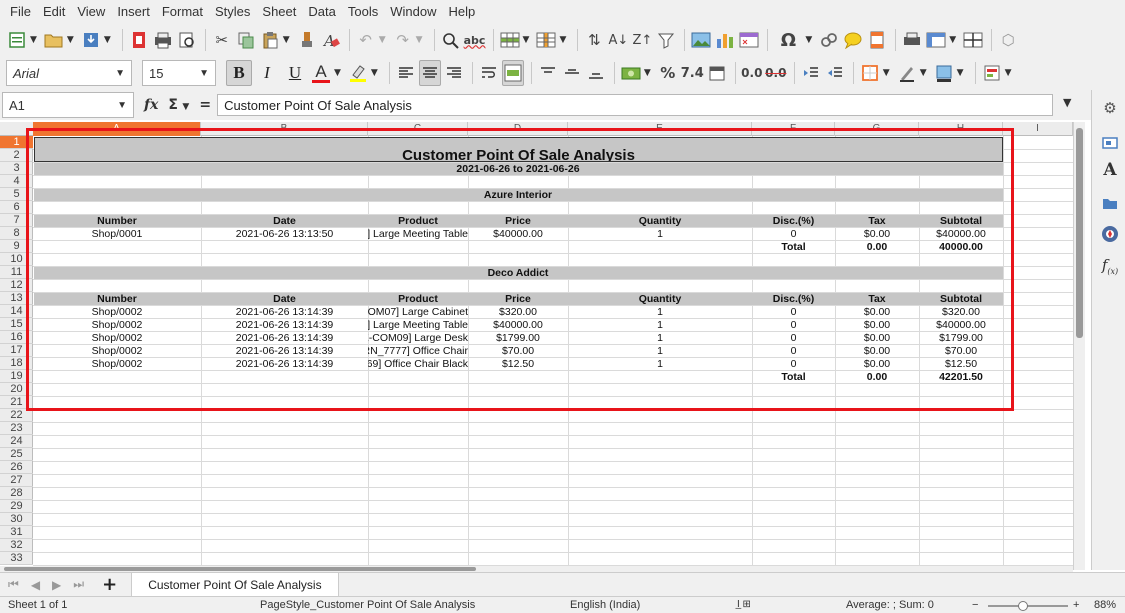 The image size is (1125, 613). What do you see at coordinates (518, 351) in the screenshot?
I see `table-cell: $70.00` at bounding box center [518, 351].